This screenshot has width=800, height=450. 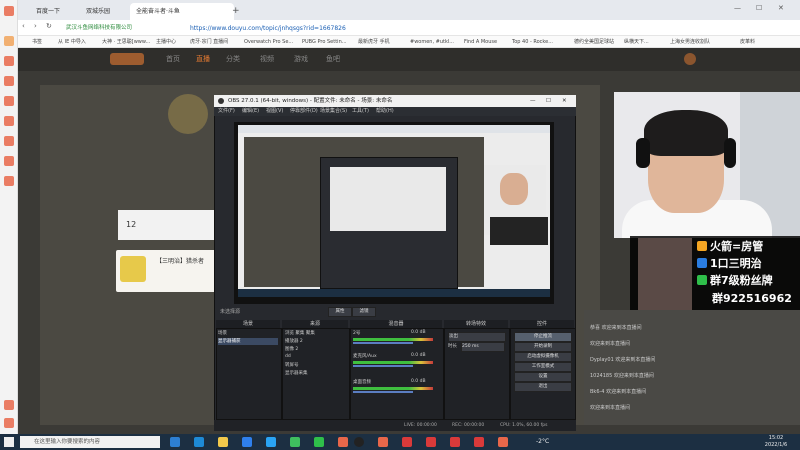 What do you see at coordinates (9, 11) in the screenshot?
I see `browser-logo-icon` at bounding box center [9, 11].